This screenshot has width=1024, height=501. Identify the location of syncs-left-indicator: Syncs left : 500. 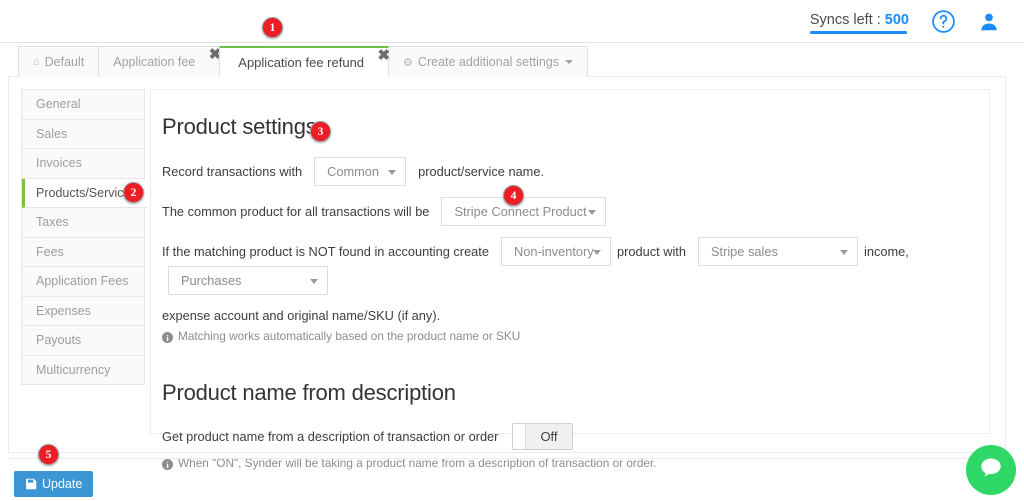
(859, 23).